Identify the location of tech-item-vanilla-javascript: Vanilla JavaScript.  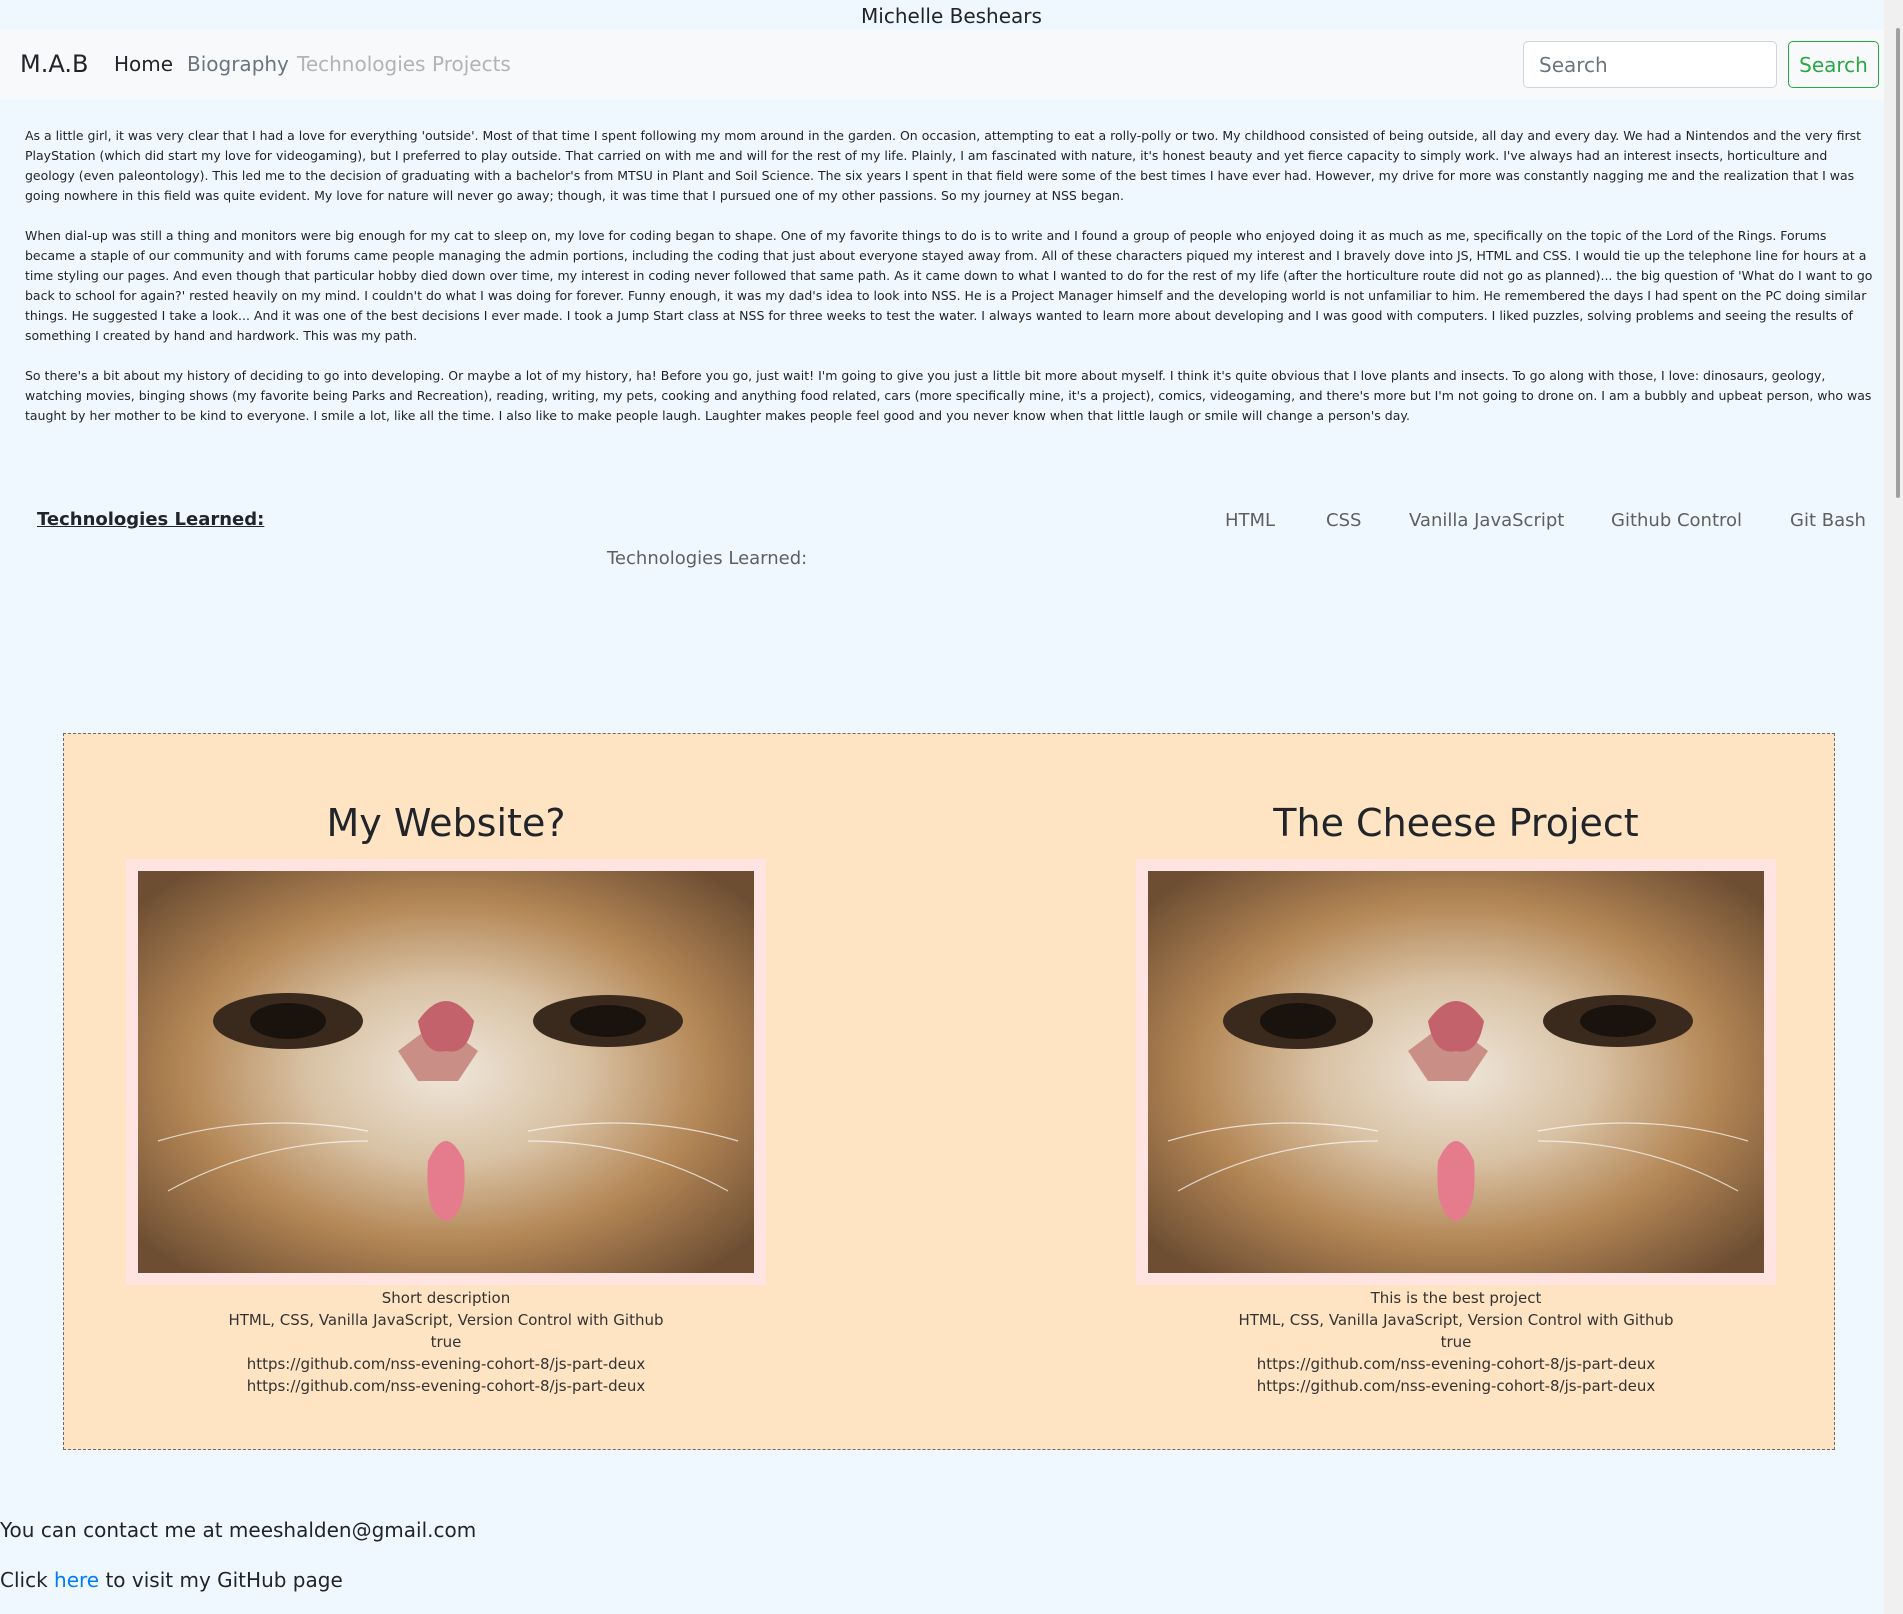
(1487, 520).